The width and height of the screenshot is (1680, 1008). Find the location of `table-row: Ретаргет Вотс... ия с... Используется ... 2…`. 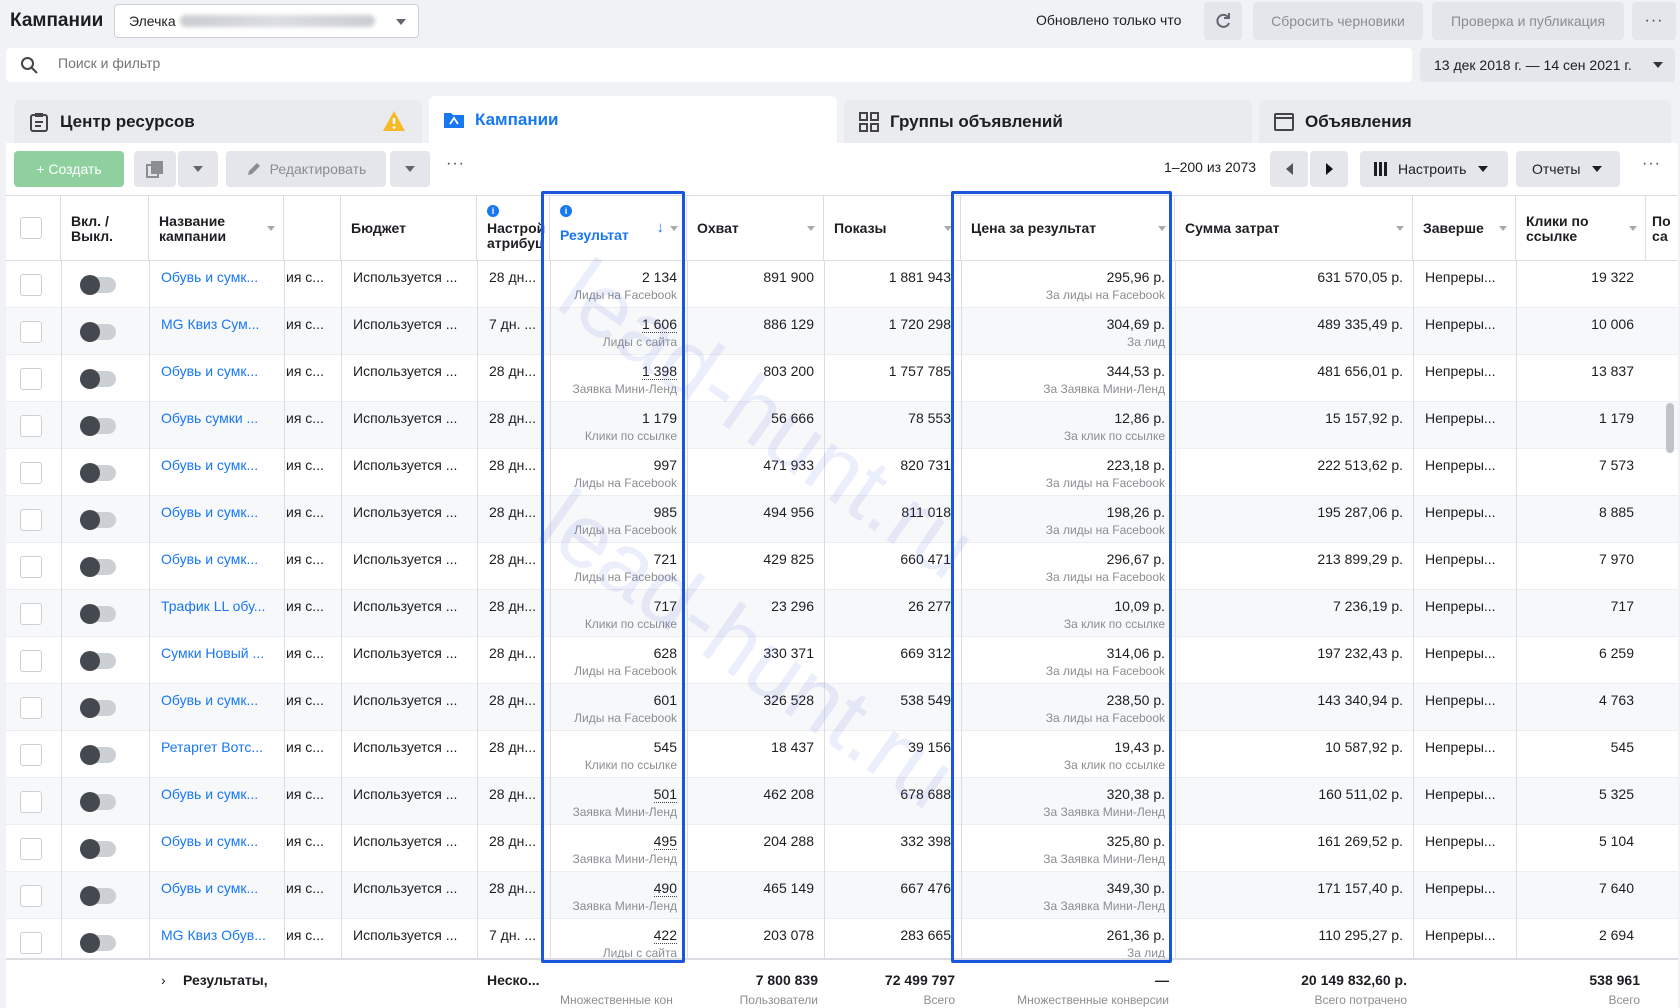

table-row: Ретаргет Вотс... ия с... Используется ... 2… is located at coordinates (842, 754).